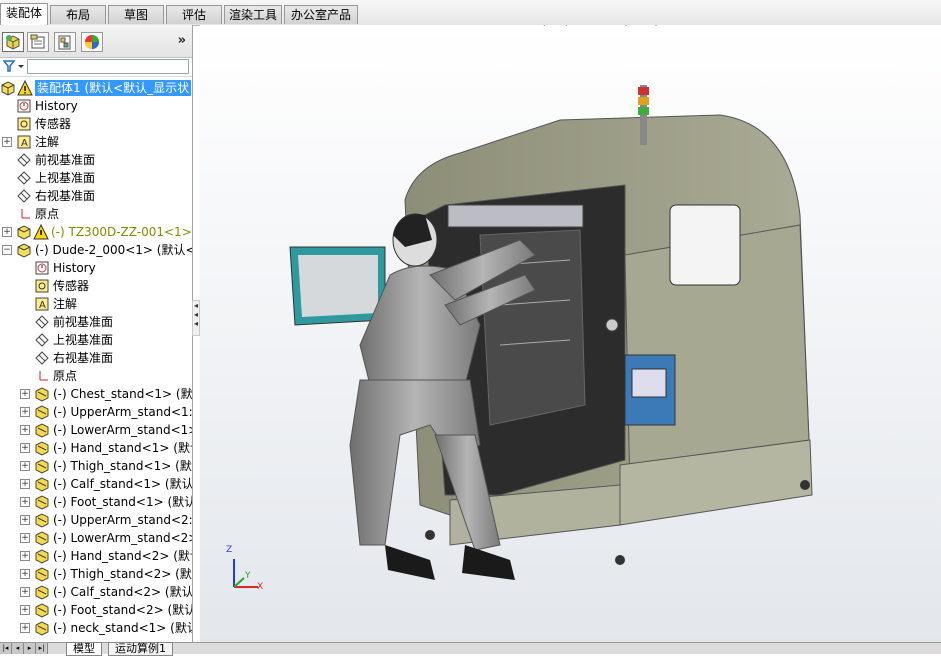  What do you see at coordinates (96, 484) in the screenshot?
I see `tree-item: + (-) Calf_stand<1> (默认` at bounding box center [96, 484].